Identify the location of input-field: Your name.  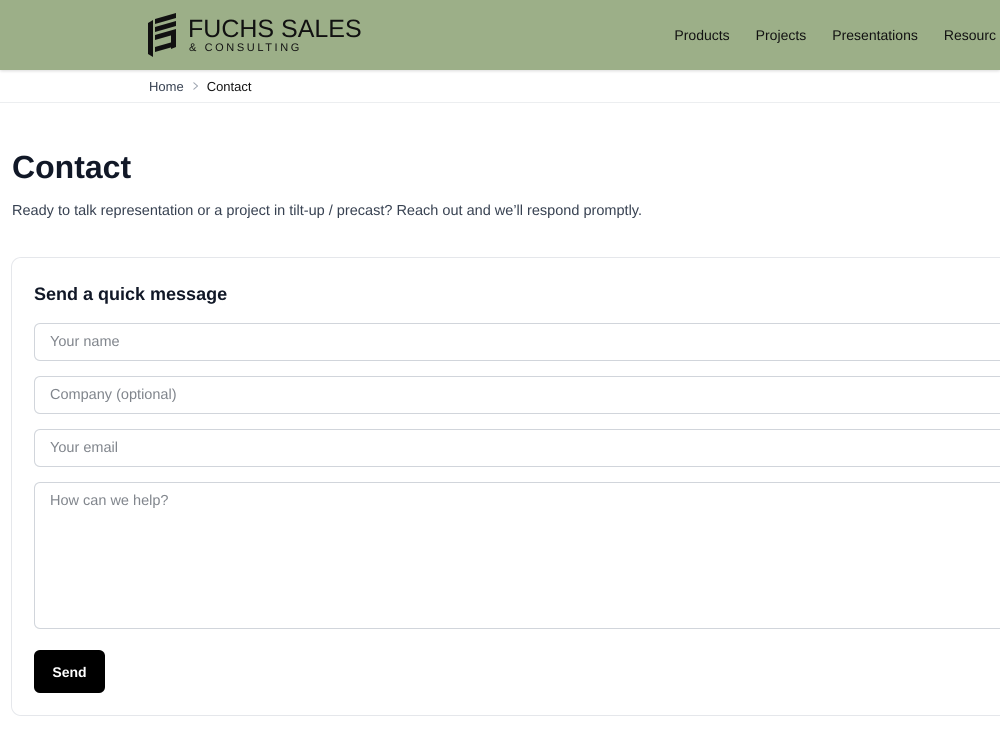
(517, 342).